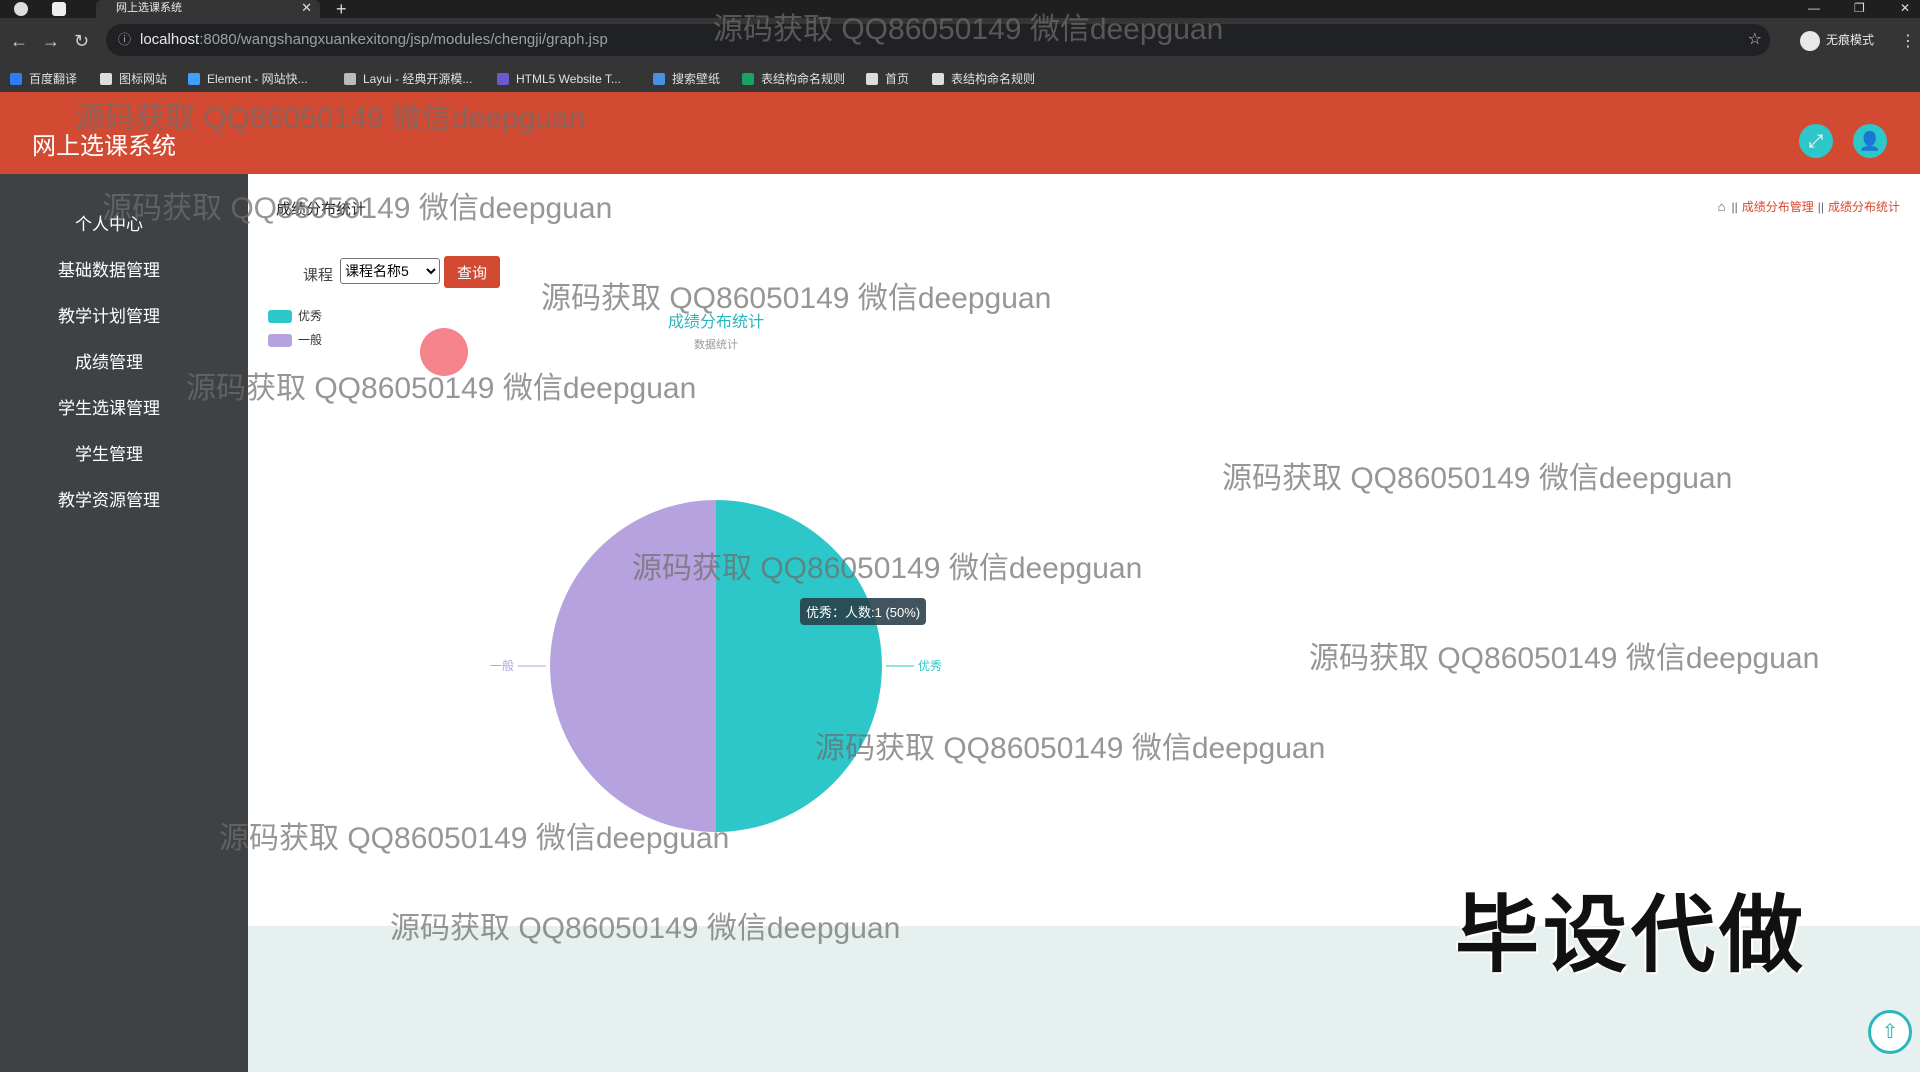 The image size is (1920, 1072). I want to click on incognito-profile: 无痕模式, so click(1837, 40).